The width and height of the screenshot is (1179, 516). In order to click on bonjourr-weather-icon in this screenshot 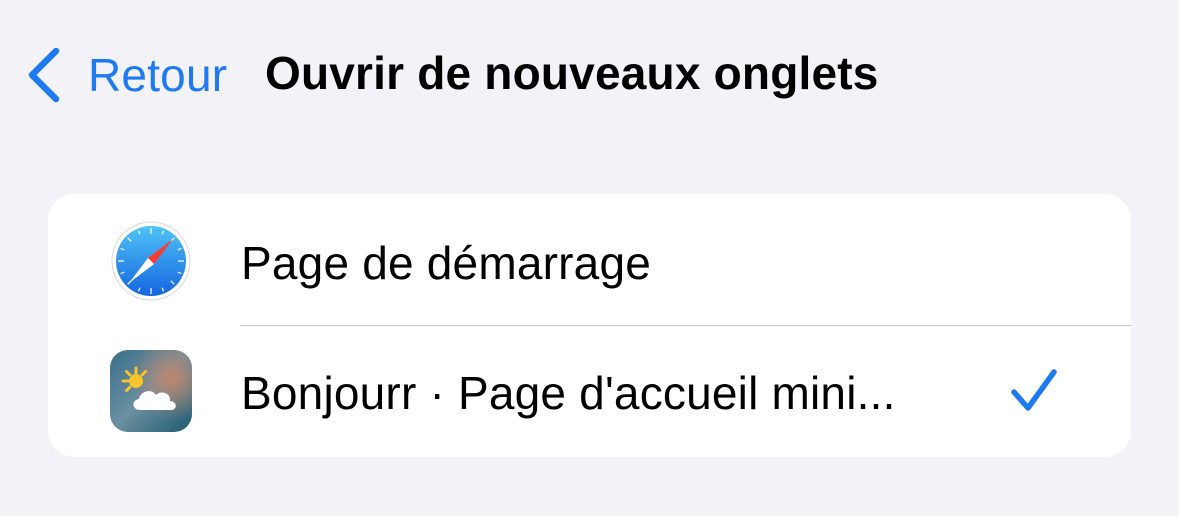, I will do `click(151, 391)`.